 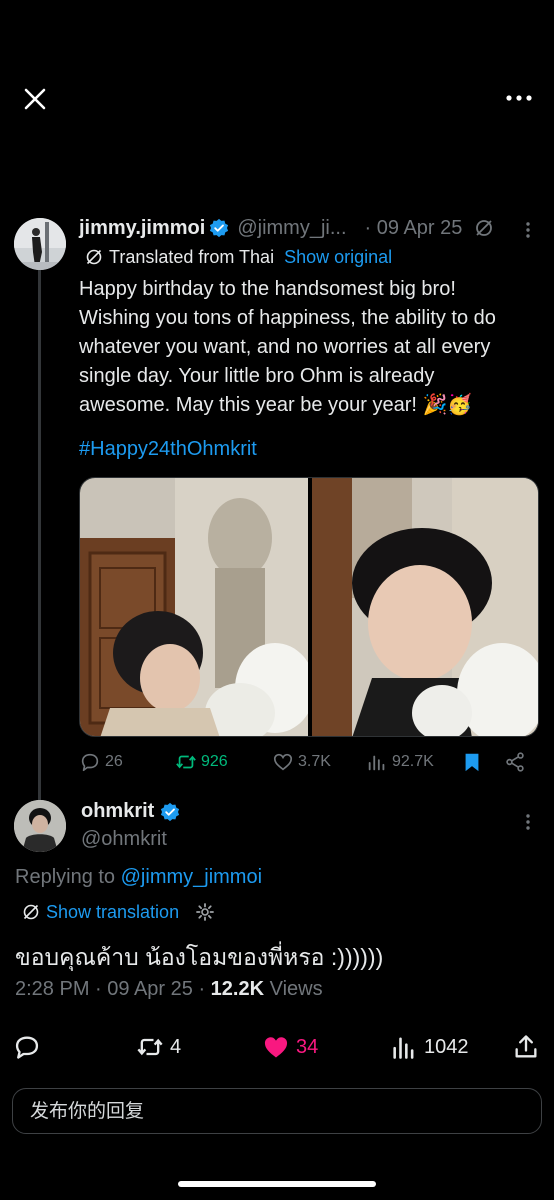 What do you see at coordinates (205, 912) in the screenshot?
I see `gear-icon` at bounding box center [205, 912].